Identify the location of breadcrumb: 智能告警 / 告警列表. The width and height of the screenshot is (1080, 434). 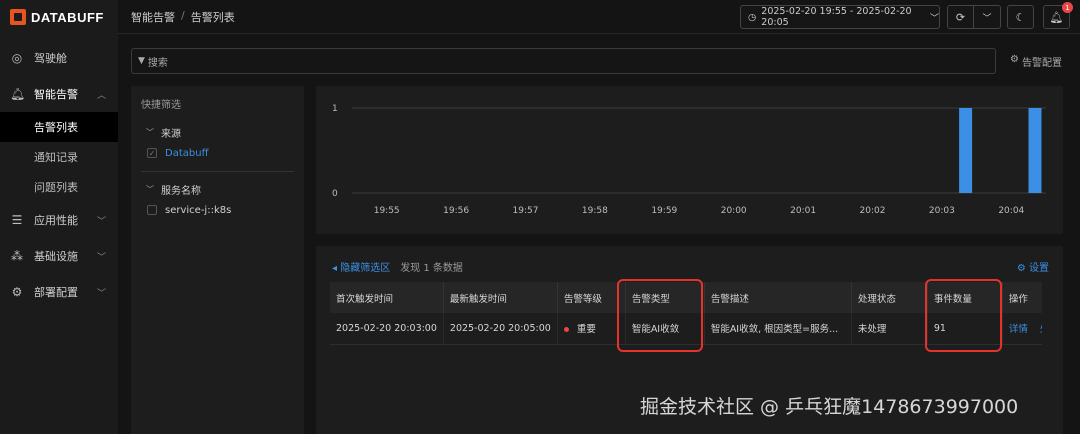
(183, 17).